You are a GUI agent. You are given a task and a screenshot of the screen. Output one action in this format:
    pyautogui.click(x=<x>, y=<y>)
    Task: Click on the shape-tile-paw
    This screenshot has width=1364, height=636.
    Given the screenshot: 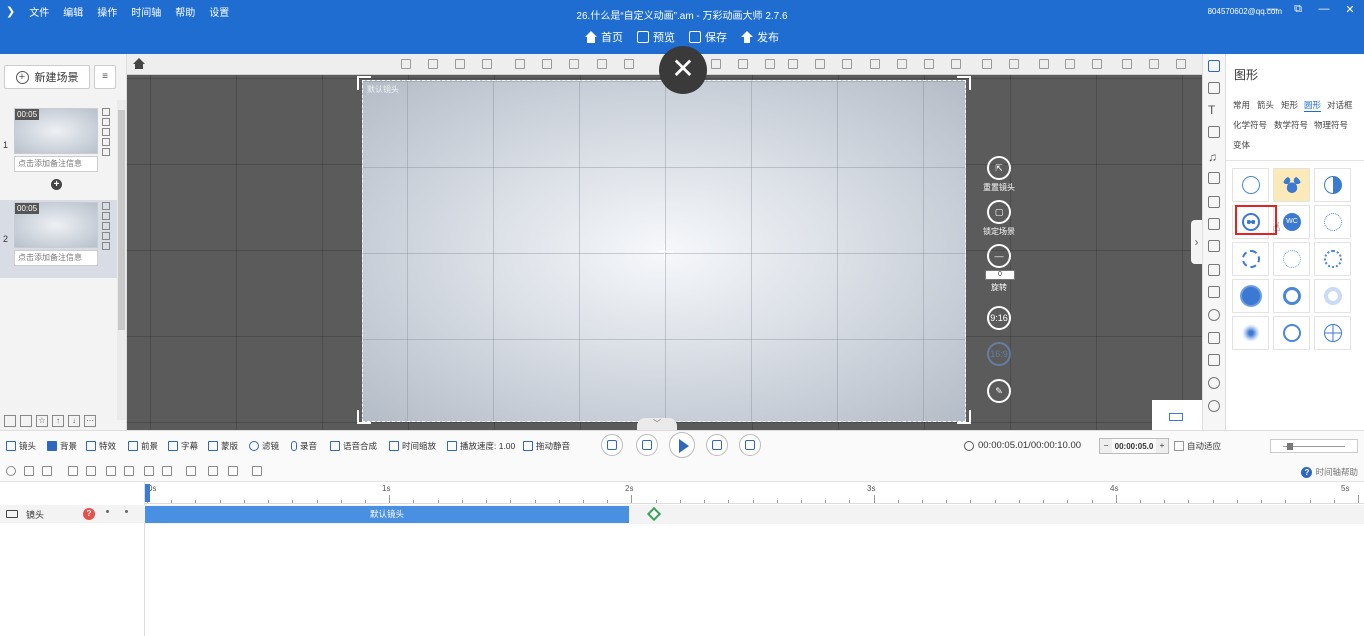 What is the action you would take?
    pyautogui.click(x=1291, y=185)
    